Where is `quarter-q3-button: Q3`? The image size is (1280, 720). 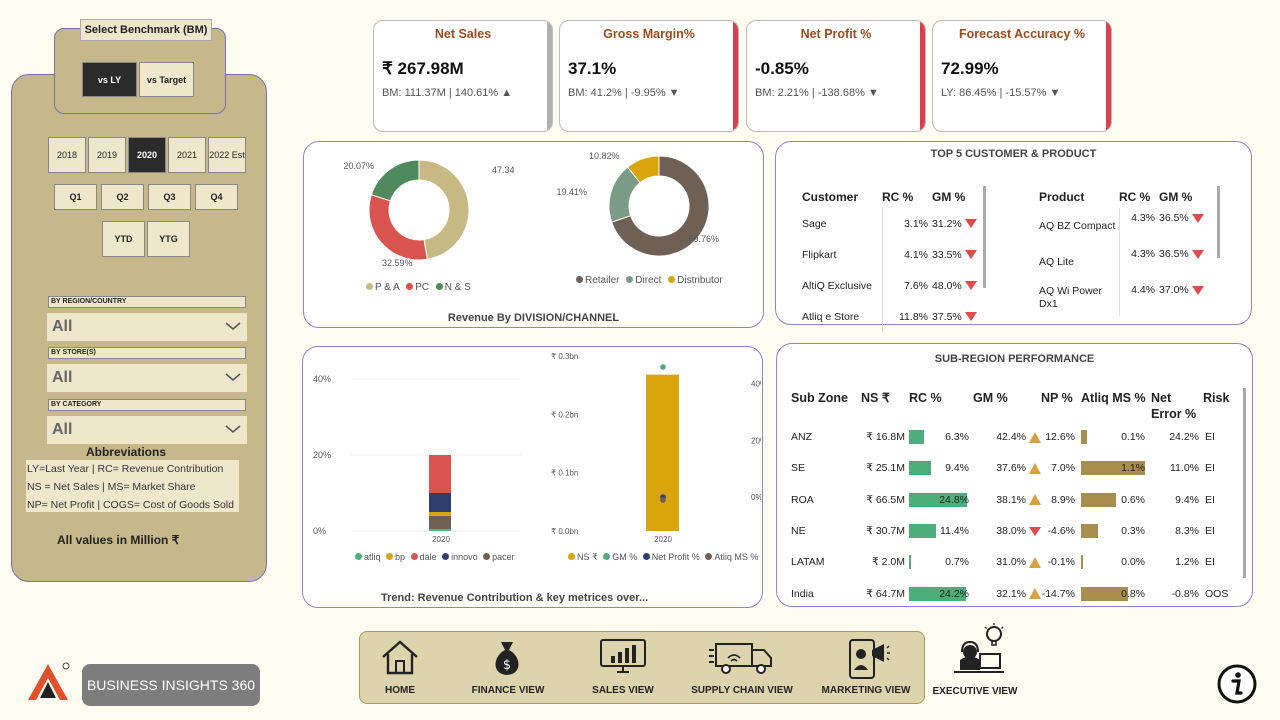
quarter-q3-button: Q3 is located at coordinates (169, 197).